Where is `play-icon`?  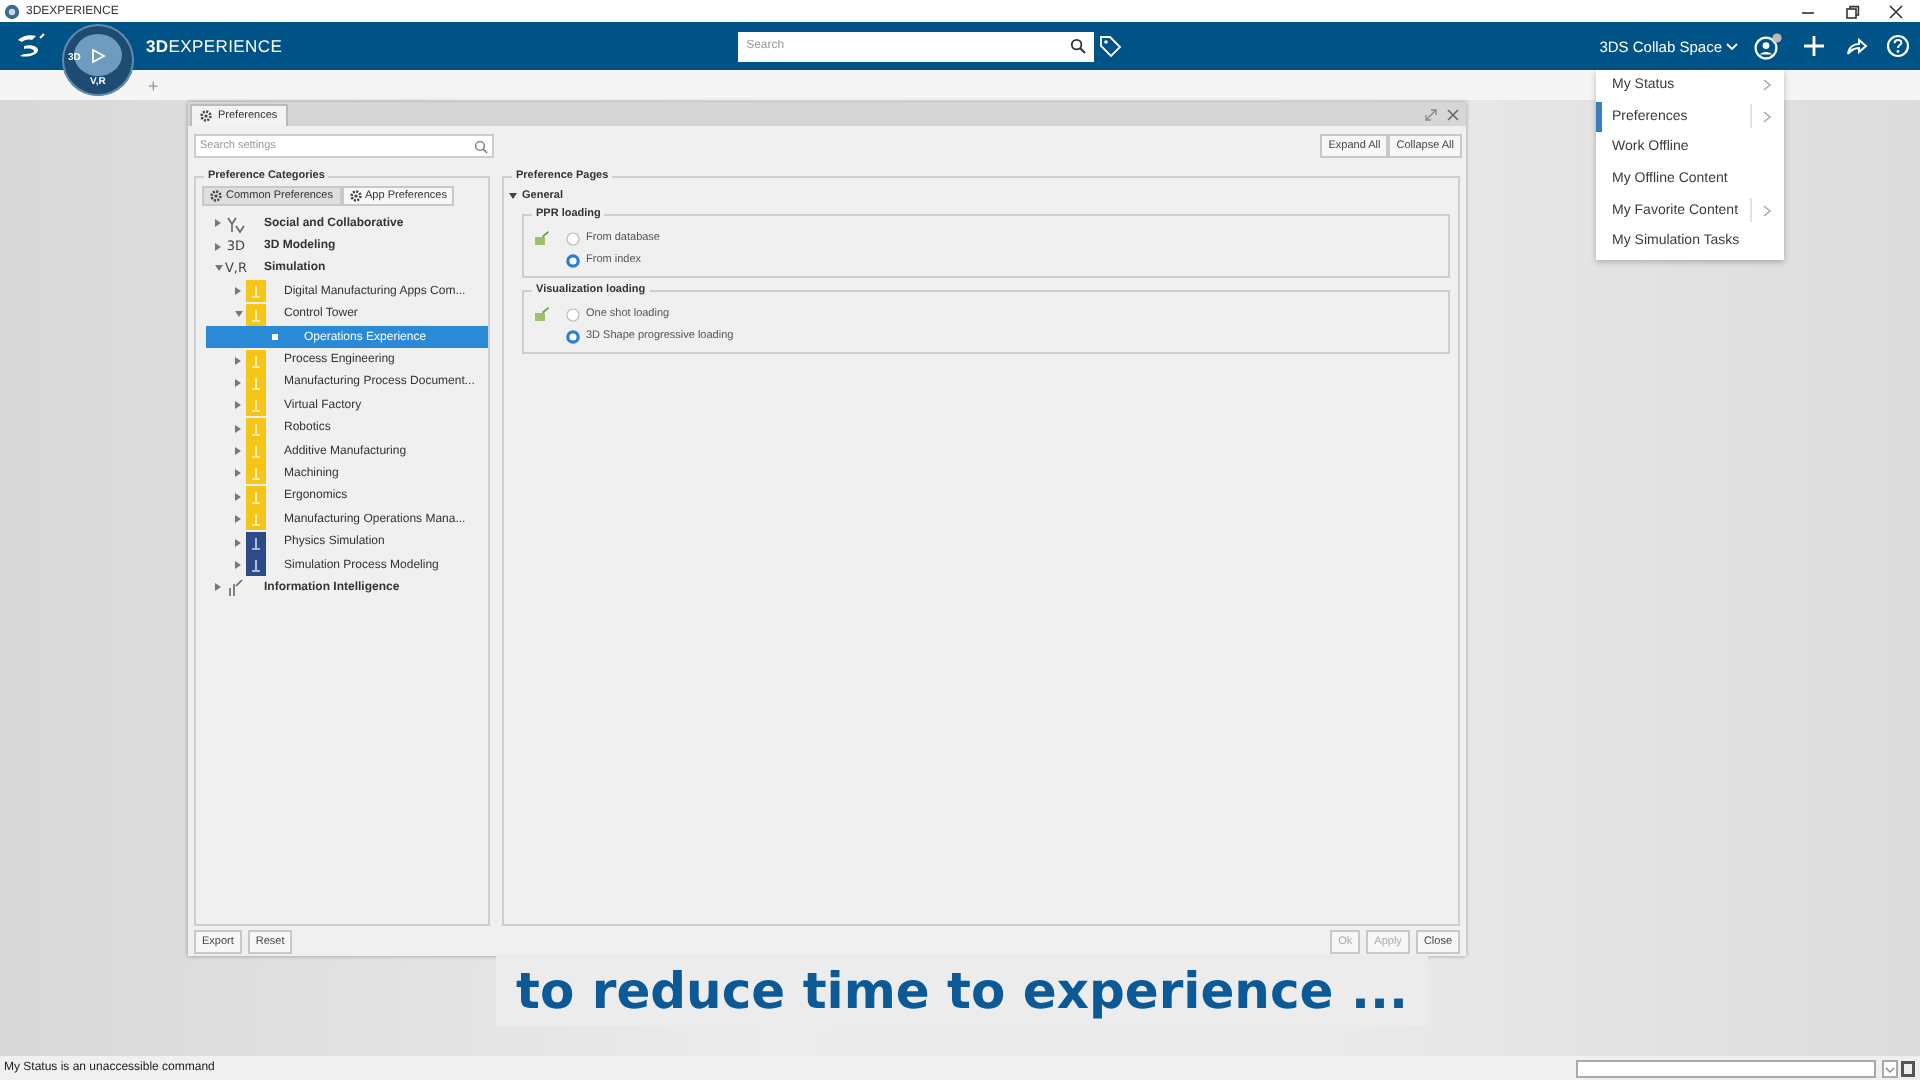
play-icon is located at coordinates (98, 56).